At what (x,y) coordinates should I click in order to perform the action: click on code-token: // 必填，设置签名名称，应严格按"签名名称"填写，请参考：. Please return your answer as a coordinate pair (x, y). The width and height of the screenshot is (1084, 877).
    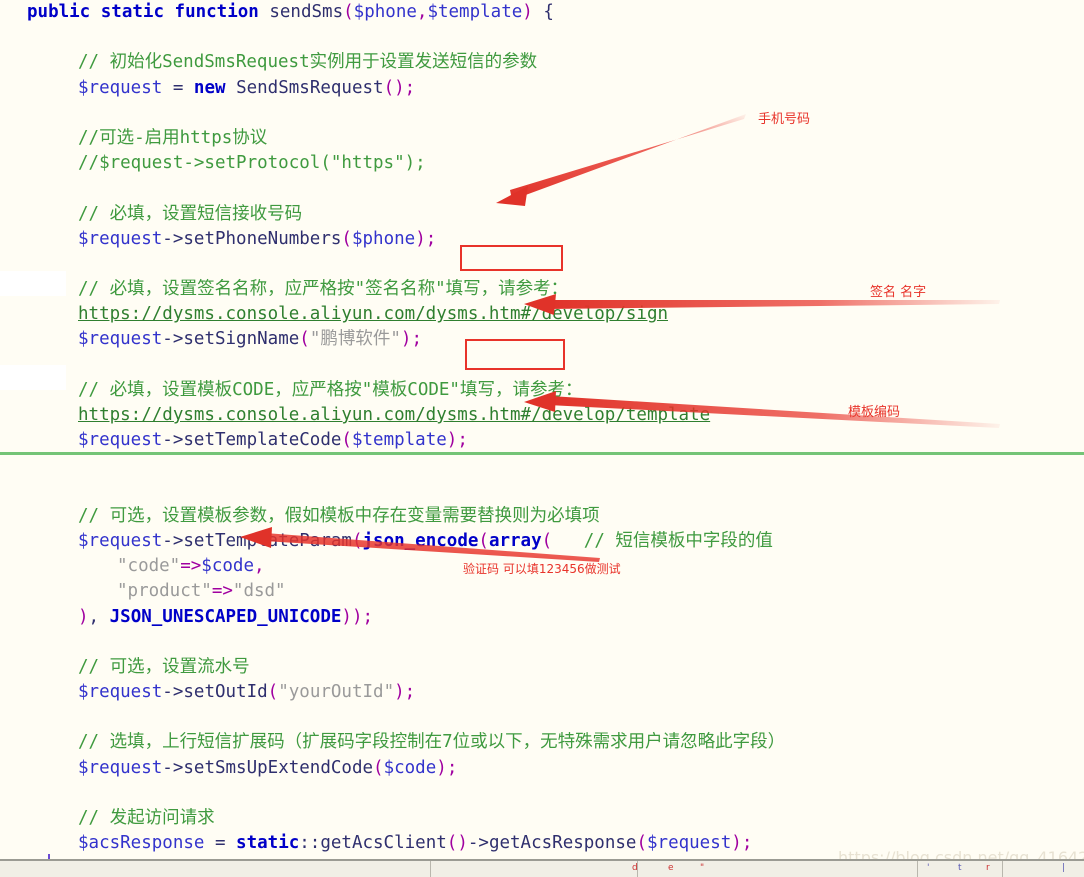
    Looking at the image, I should click on (323, 289).